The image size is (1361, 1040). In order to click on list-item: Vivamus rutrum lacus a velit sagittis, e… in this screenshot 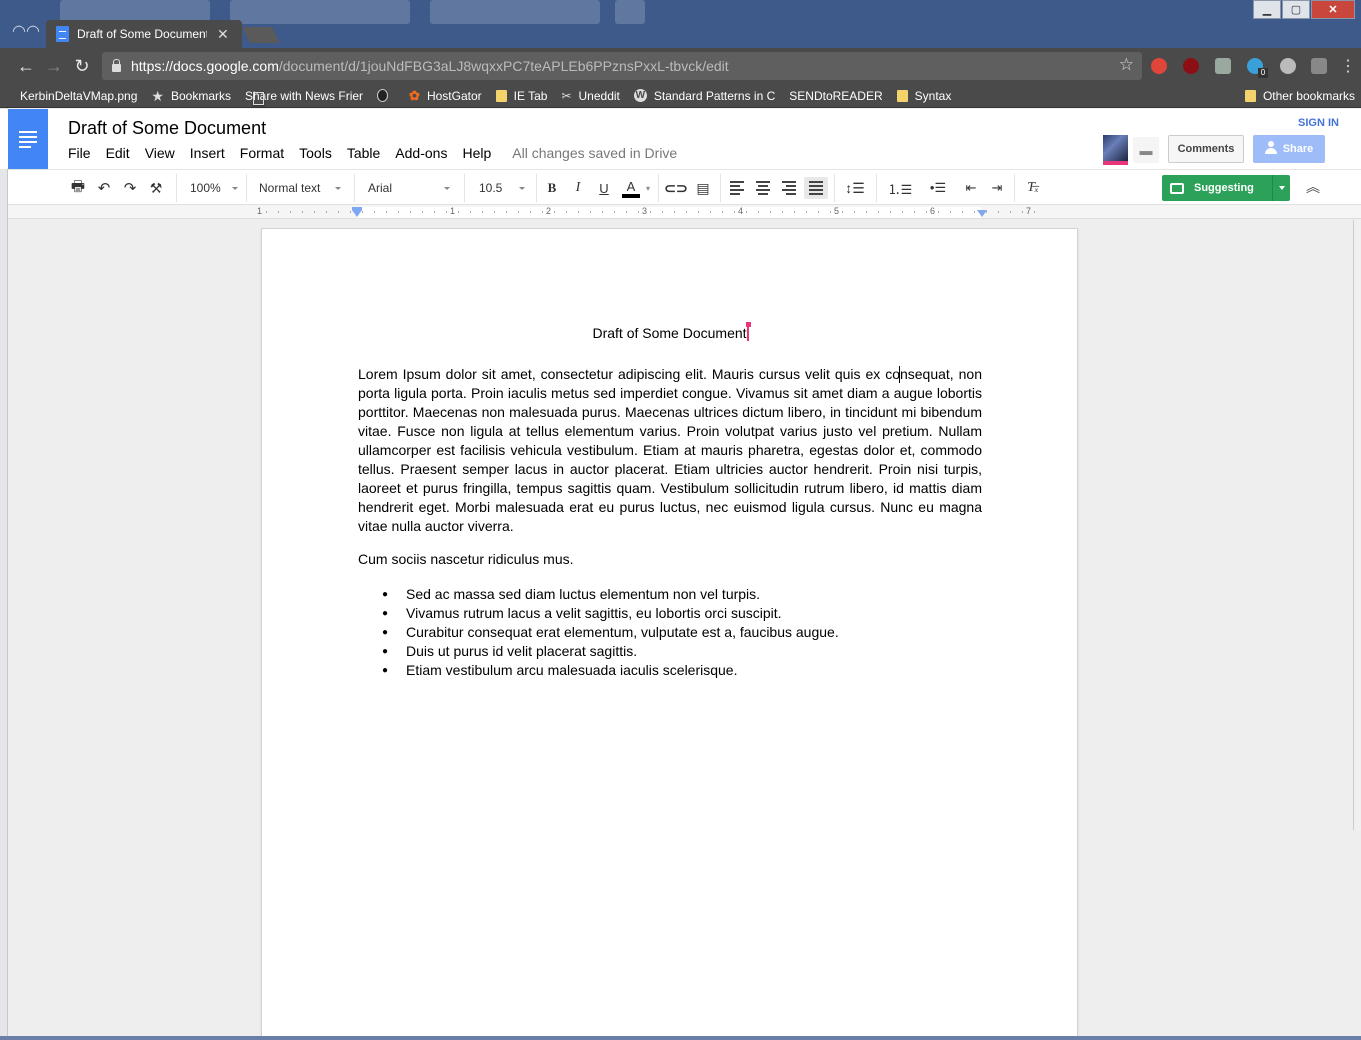, I will do `click(598, 613)`.